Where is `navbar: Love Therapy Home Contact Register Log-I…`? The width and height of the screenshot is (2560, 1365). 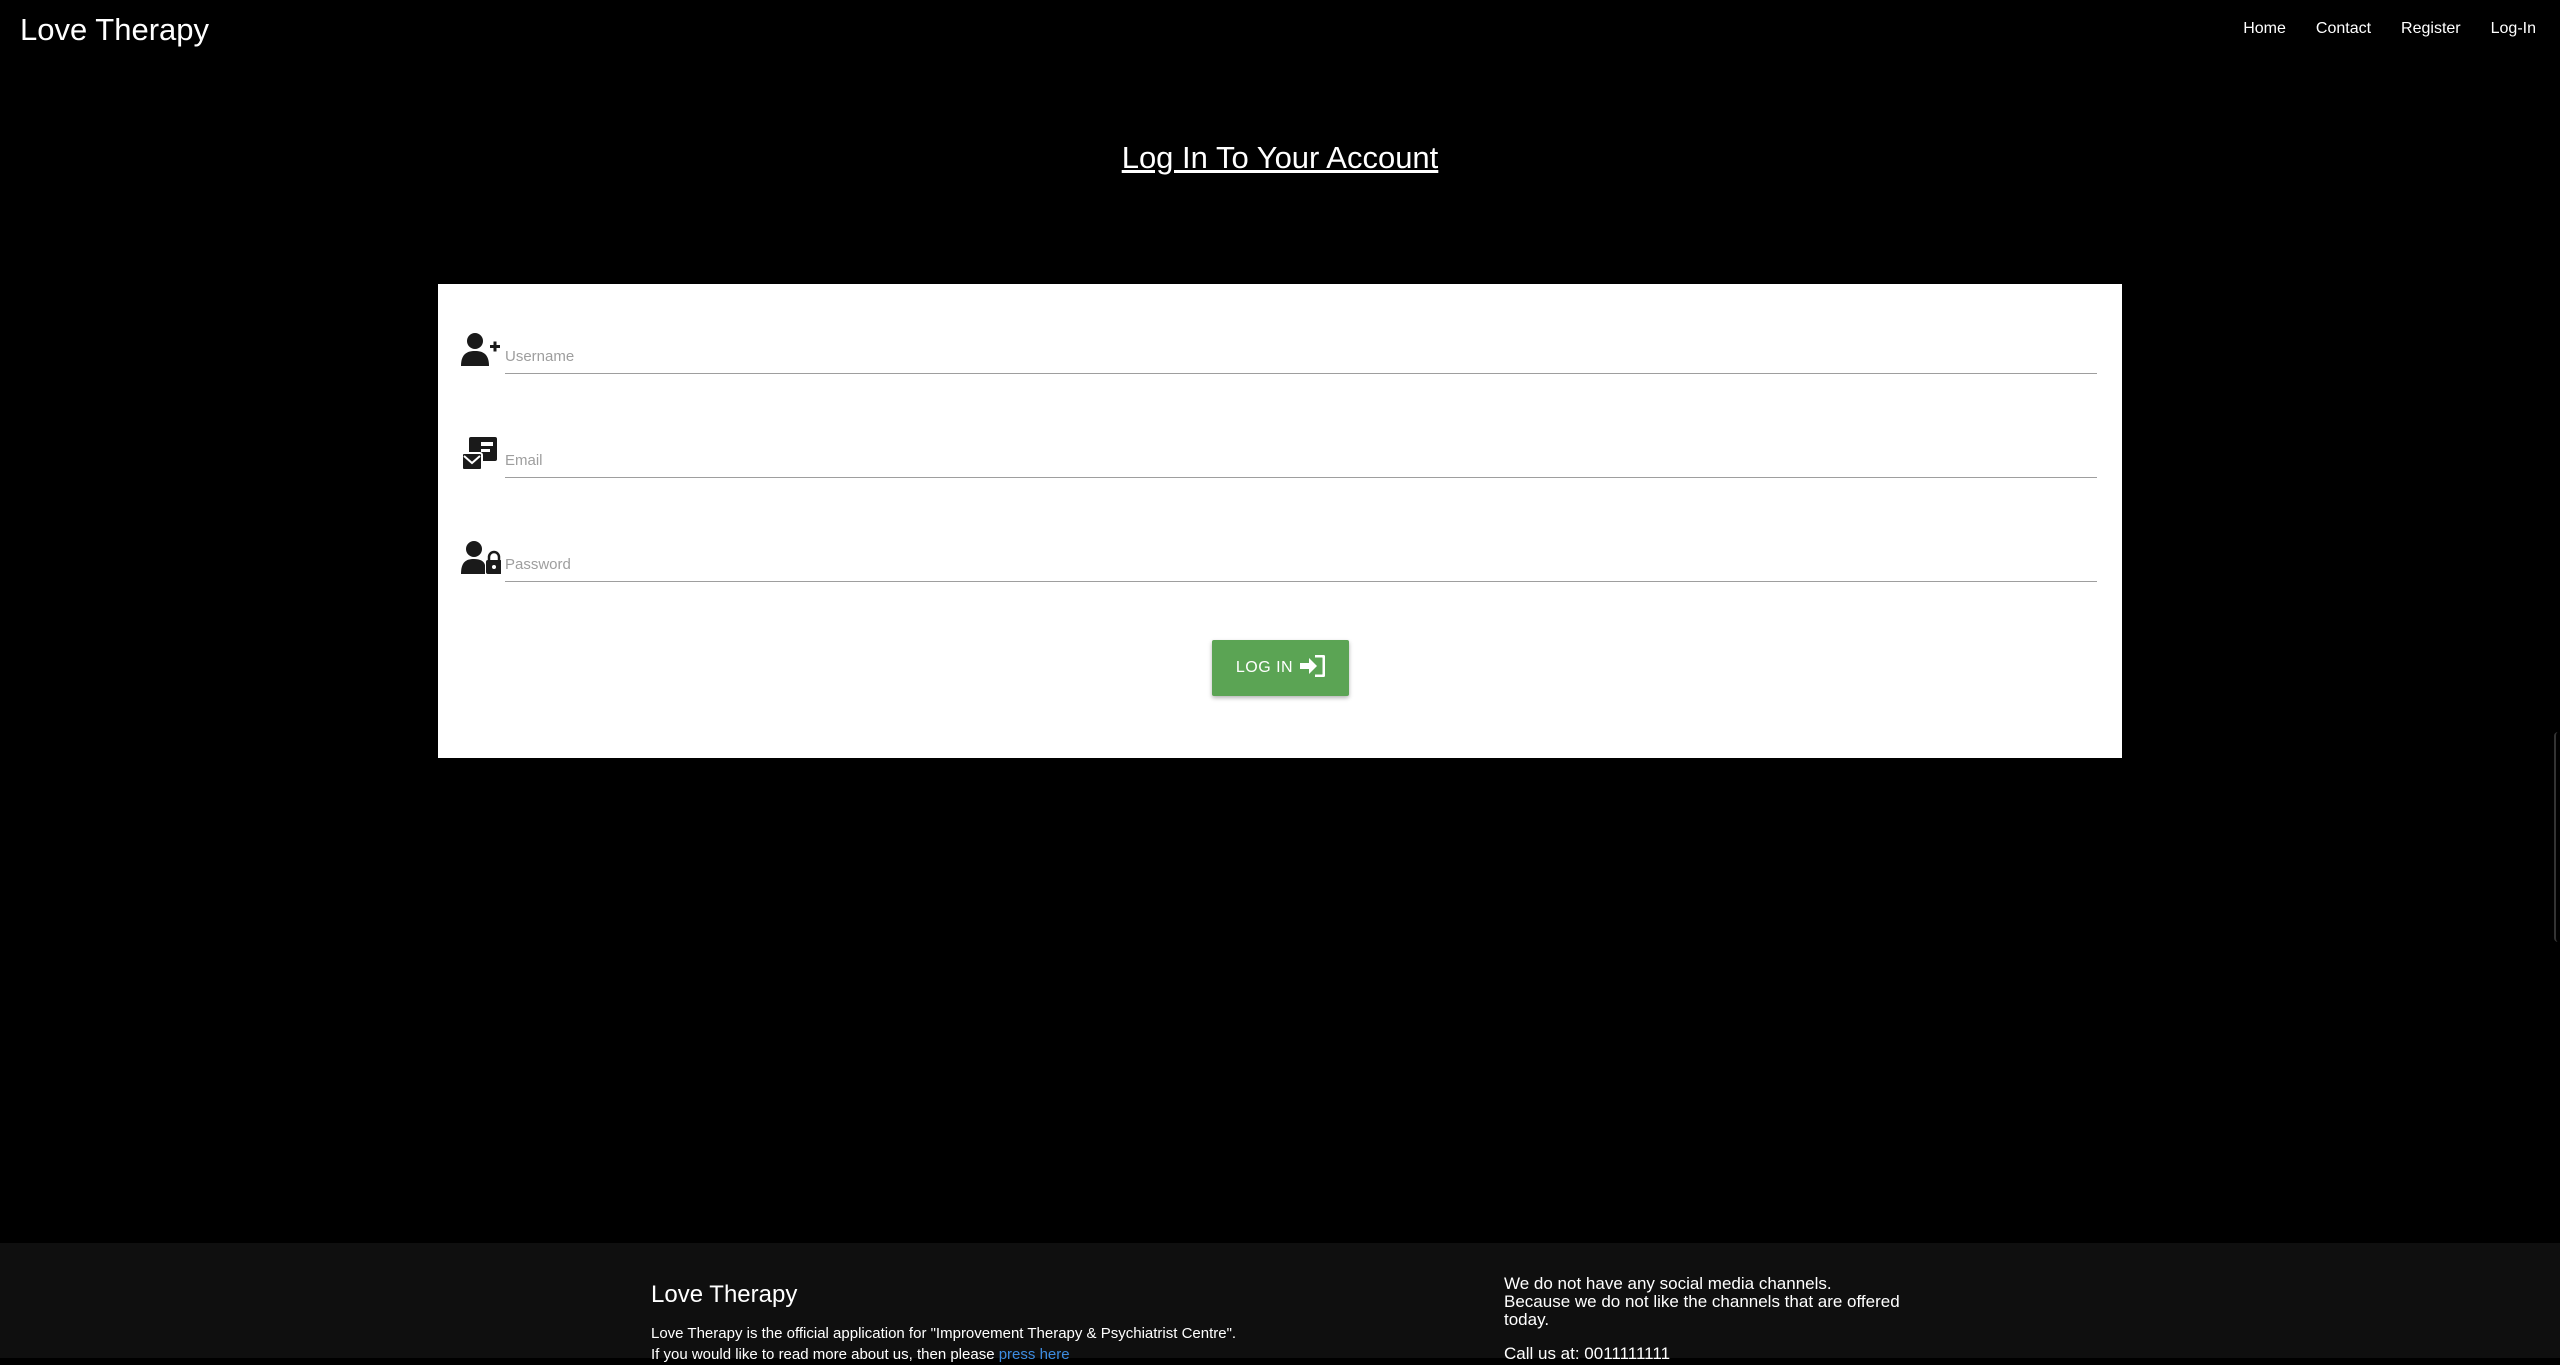 navbar: Love Therapy Home Contact Register Log-I… is located at coordinates (1280, 30).